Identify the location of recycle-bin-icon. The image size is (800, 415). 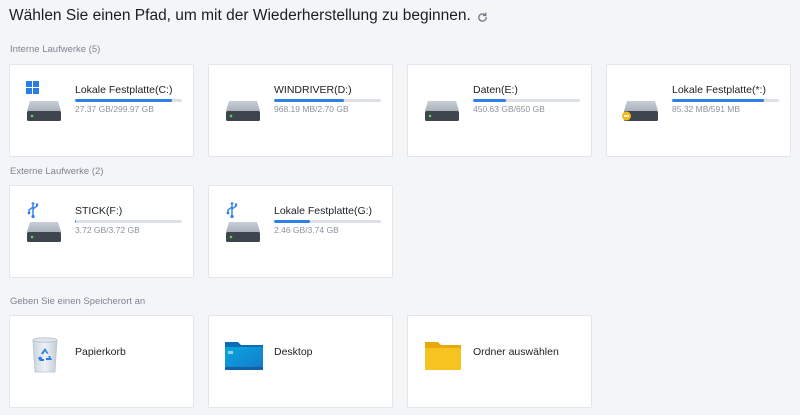
(45, 355).